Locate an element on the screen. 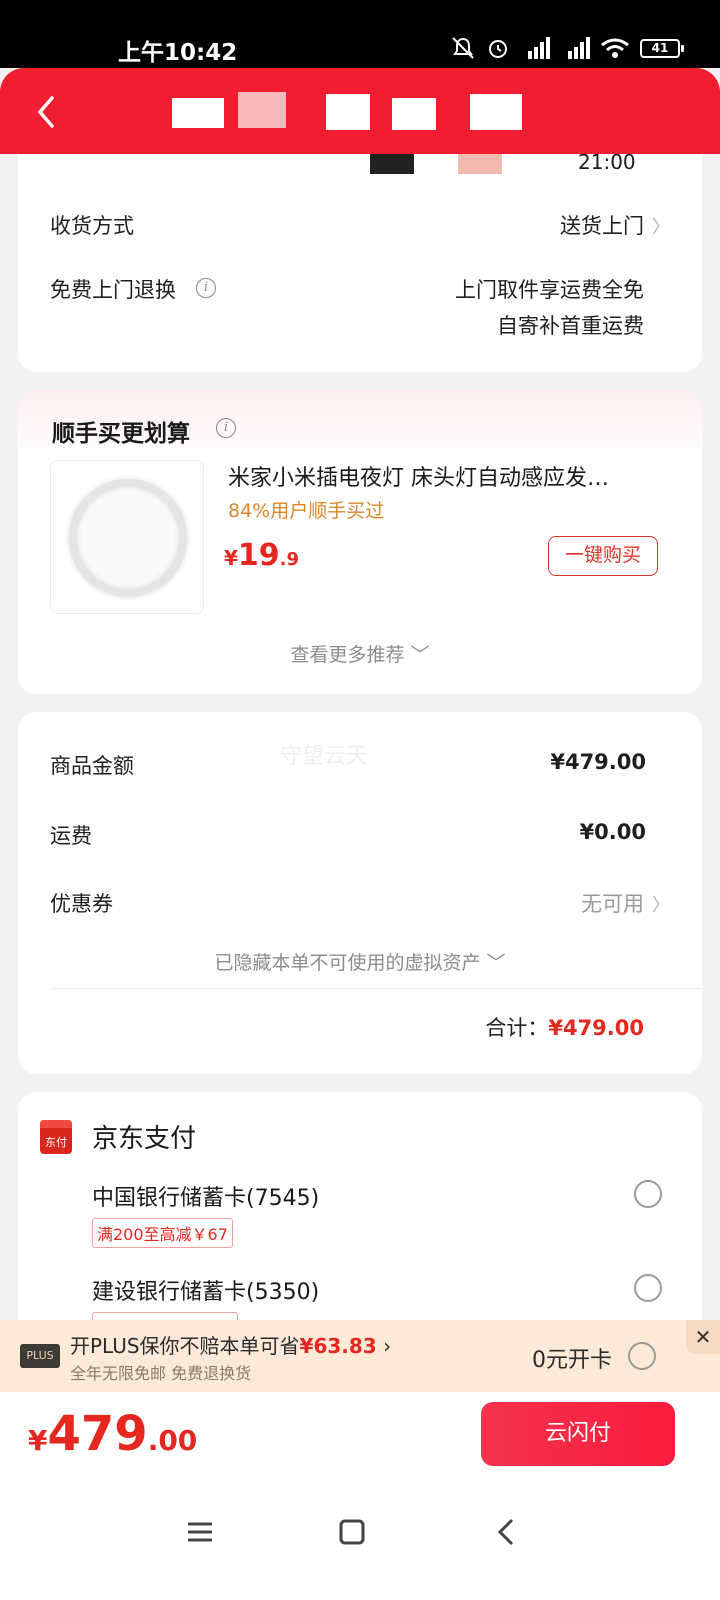 The width and height of the screenshot is (720, 1600). delivery-time-partial: 21:00 is located at coordinates (607, 162).